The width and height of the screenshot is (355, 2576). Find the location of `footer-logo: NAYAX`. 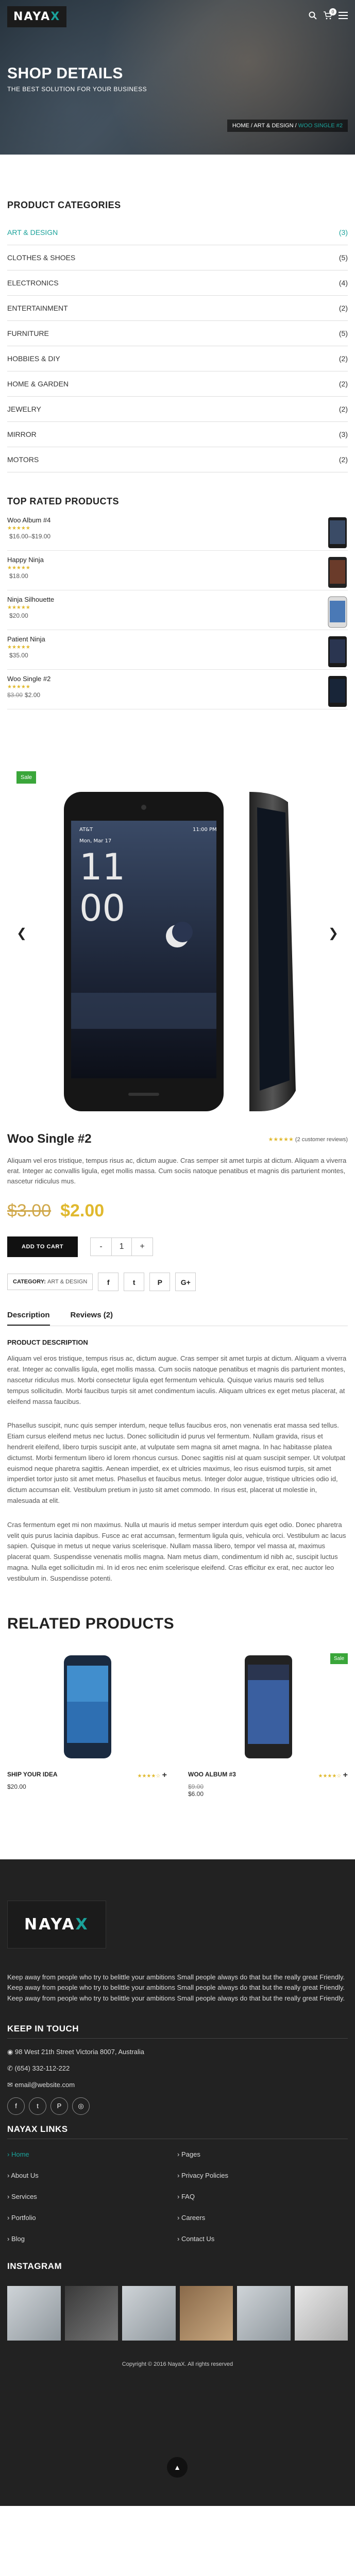

footer-logo: NAYAX is located at coordinates (56, 1924).